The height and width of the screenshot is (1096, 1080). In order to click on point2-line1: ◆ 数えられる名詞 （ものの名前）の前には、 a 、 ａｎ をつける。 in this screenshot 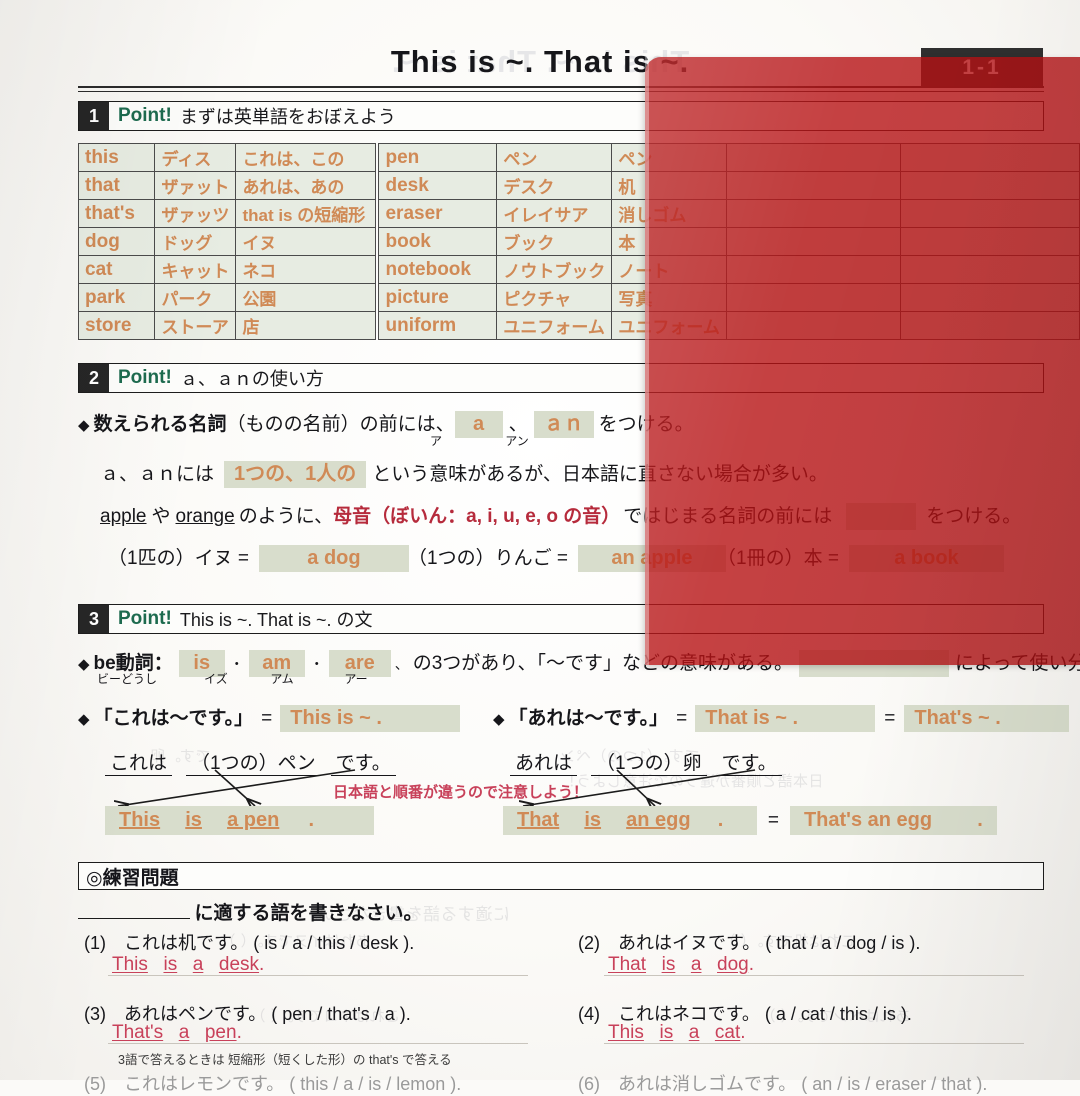, I will do `click(386, 423)`.